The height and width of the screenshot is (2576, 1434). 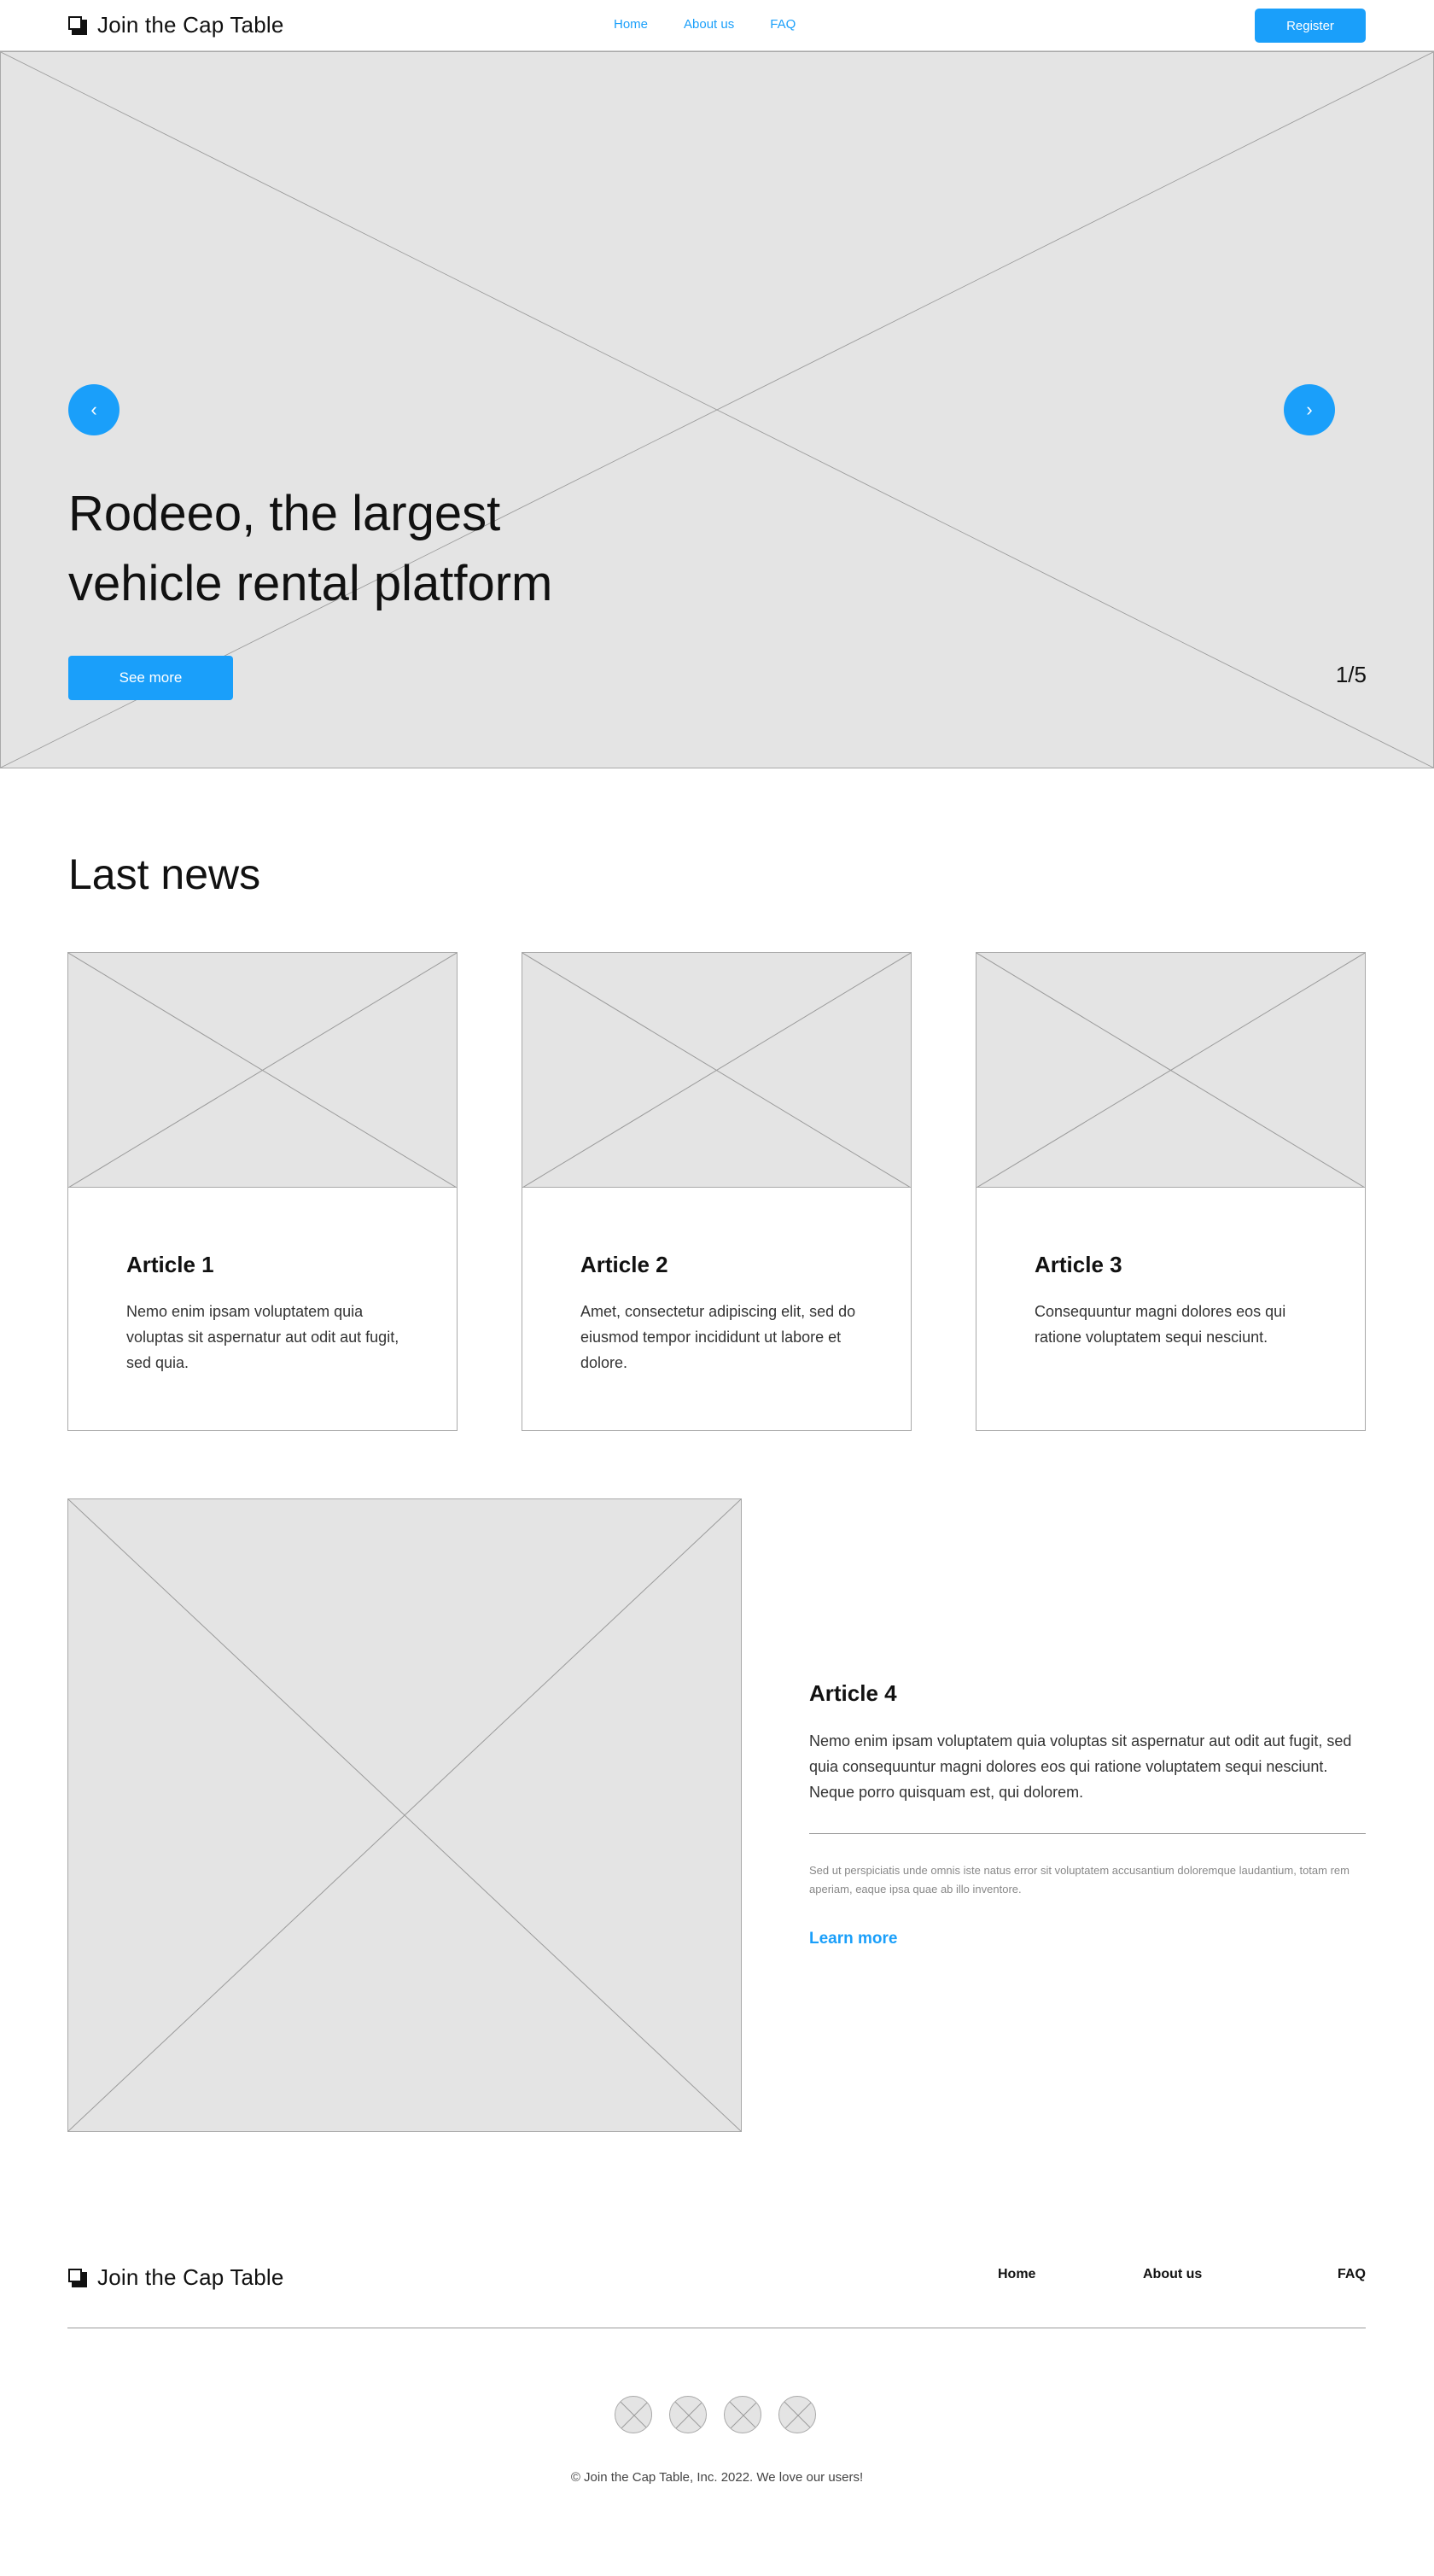 What do you see at coordinates (1016, 2274) in the screenshot?
I see `footer-nav-home: Home` at bounding box center [1016, 2274].